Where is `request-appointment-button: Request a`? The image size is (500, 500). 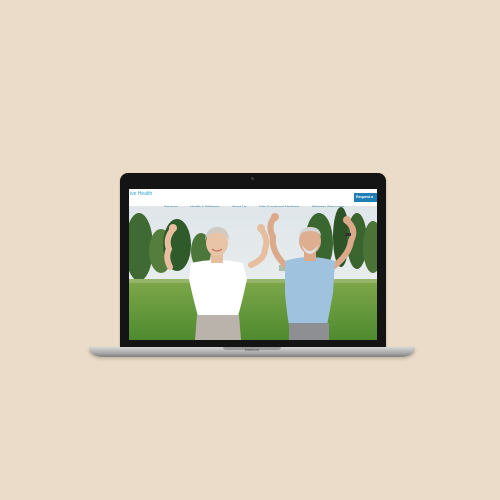
request-appointment-button: Request a is located at coordinates (365, 197).